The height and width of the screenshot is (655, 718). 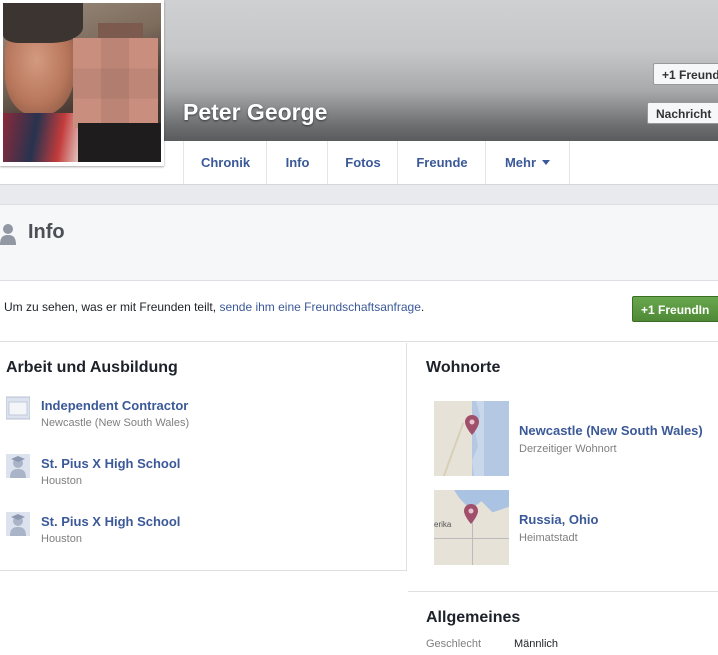 I want to click on profile-picture, so click(x=82, y=83).